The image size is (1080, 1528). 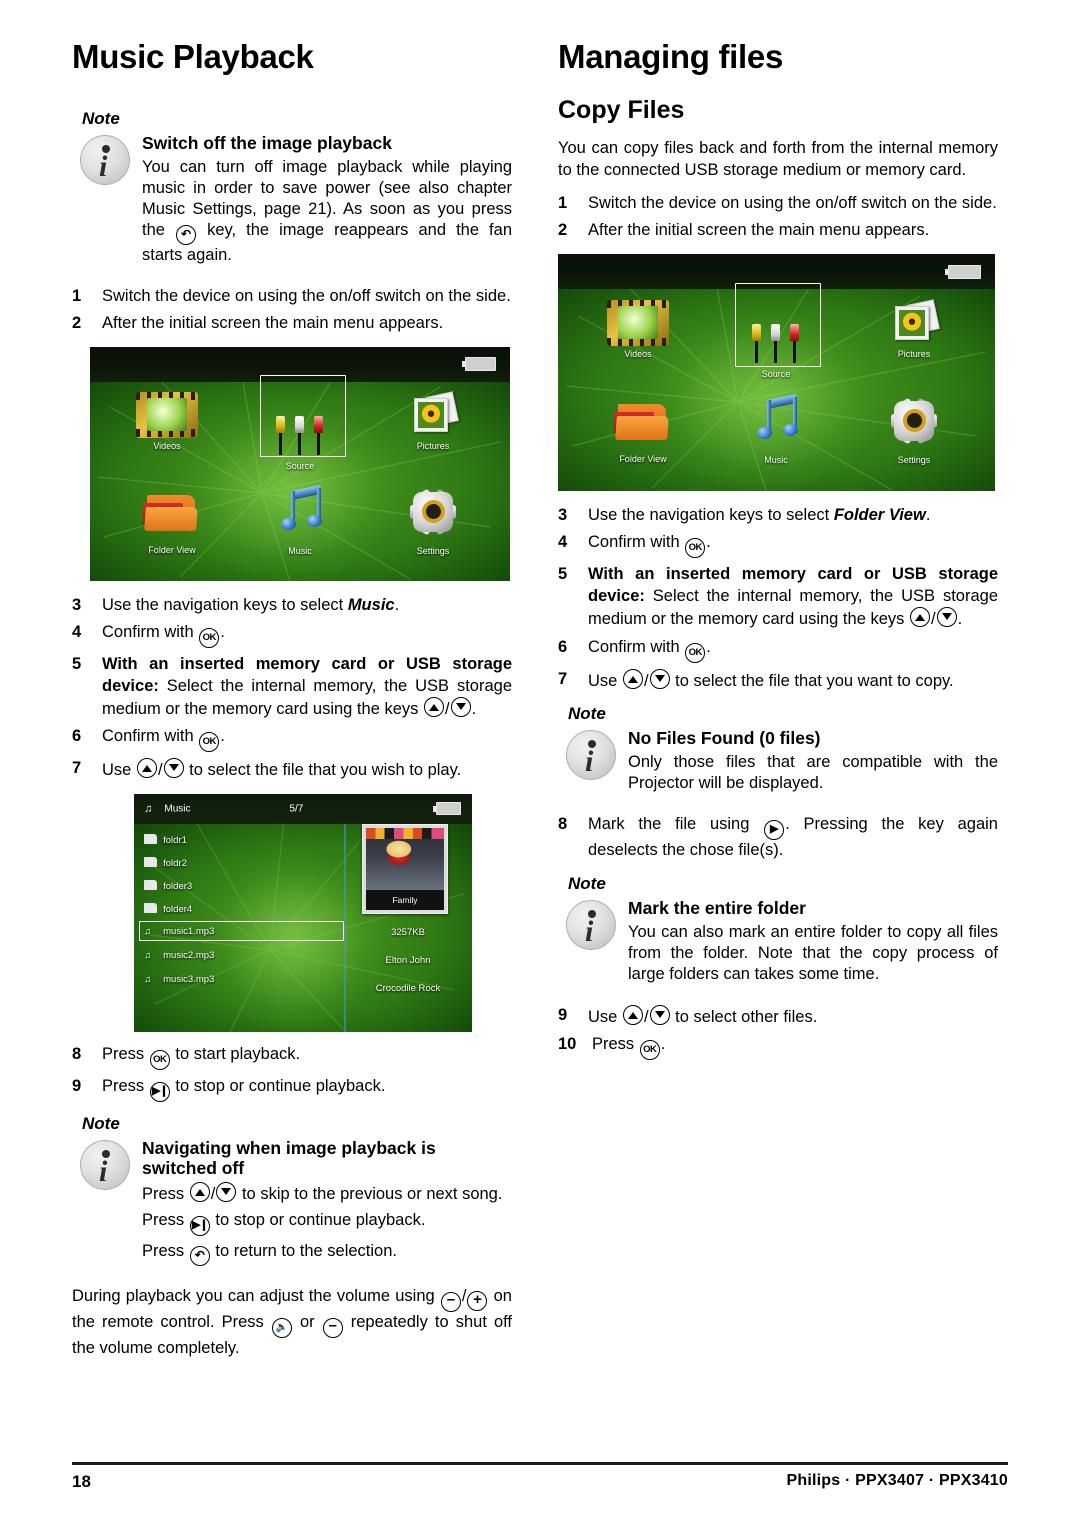 I want to click on step-number: 3, so click(x=563, y=514).